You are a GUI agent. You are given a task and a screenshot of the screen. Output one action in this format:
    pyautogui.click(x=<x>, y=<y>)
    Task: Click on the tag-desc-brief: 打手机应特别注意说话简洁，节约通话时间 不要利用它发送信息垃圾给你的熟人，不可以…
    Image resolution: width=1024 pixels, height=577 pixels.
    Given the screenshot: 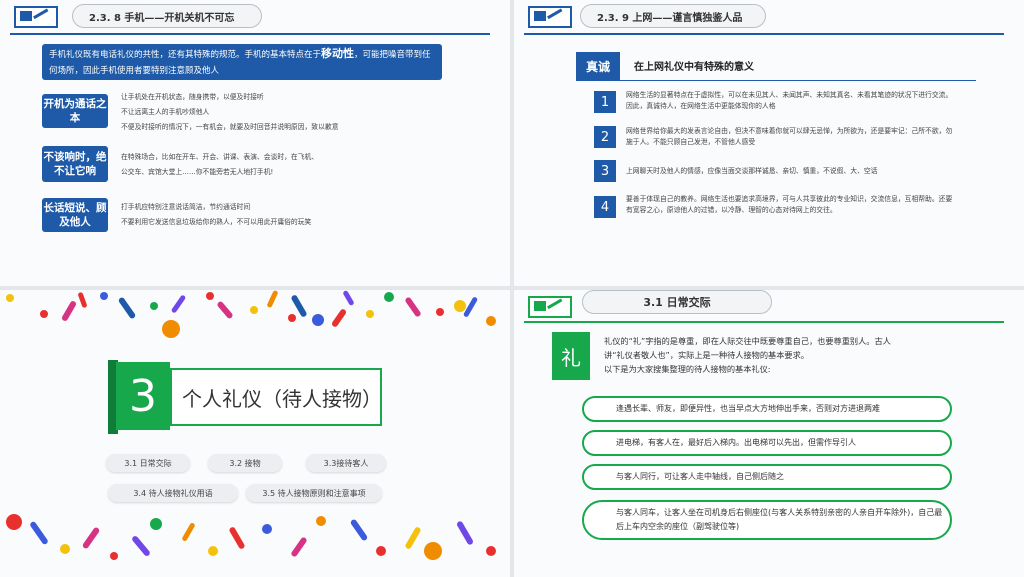 What is the action you would take?
    pyautogui.click(x=286, y=215)
    